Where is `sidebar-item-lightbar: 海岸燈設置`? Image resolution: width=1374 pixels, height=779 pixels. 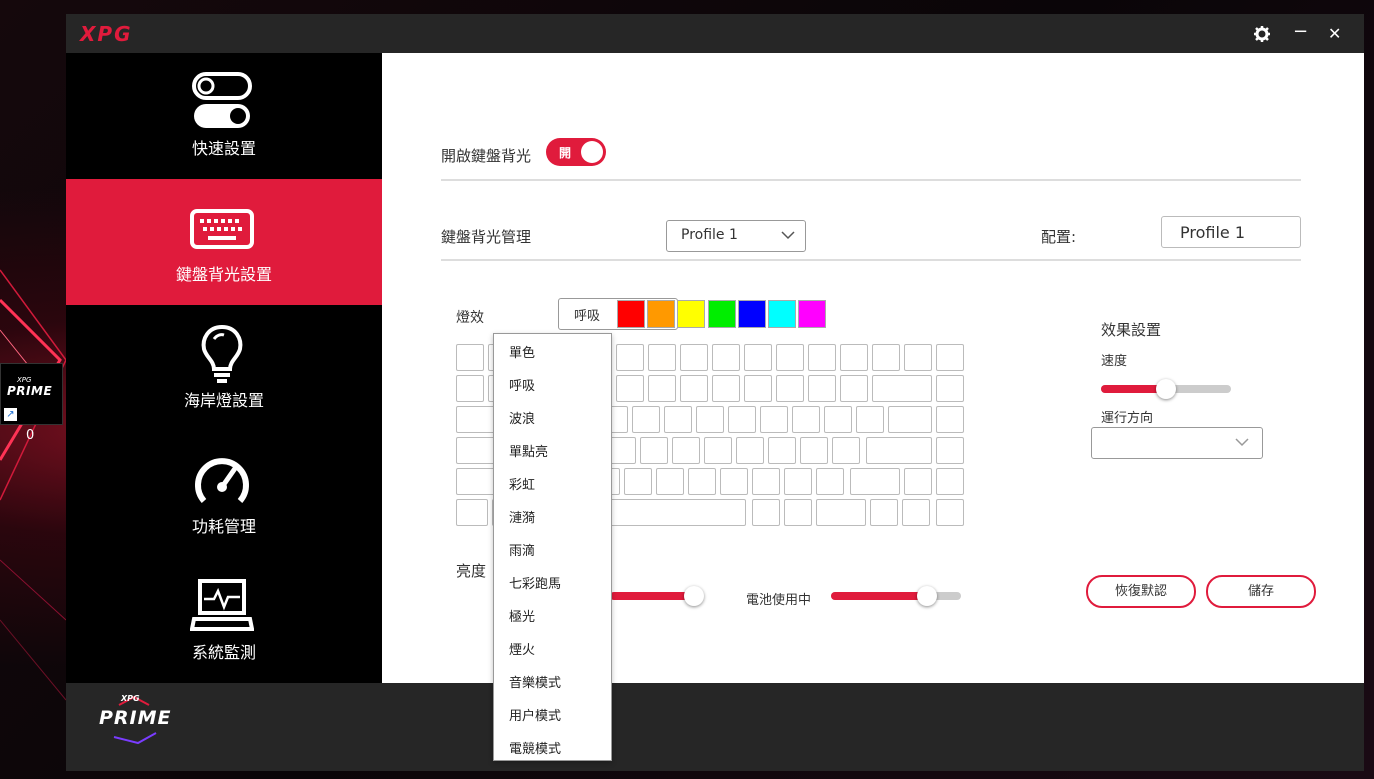
sidebar-item-lightbar: 海岸燈設置 is located at coordinates (224, 368).